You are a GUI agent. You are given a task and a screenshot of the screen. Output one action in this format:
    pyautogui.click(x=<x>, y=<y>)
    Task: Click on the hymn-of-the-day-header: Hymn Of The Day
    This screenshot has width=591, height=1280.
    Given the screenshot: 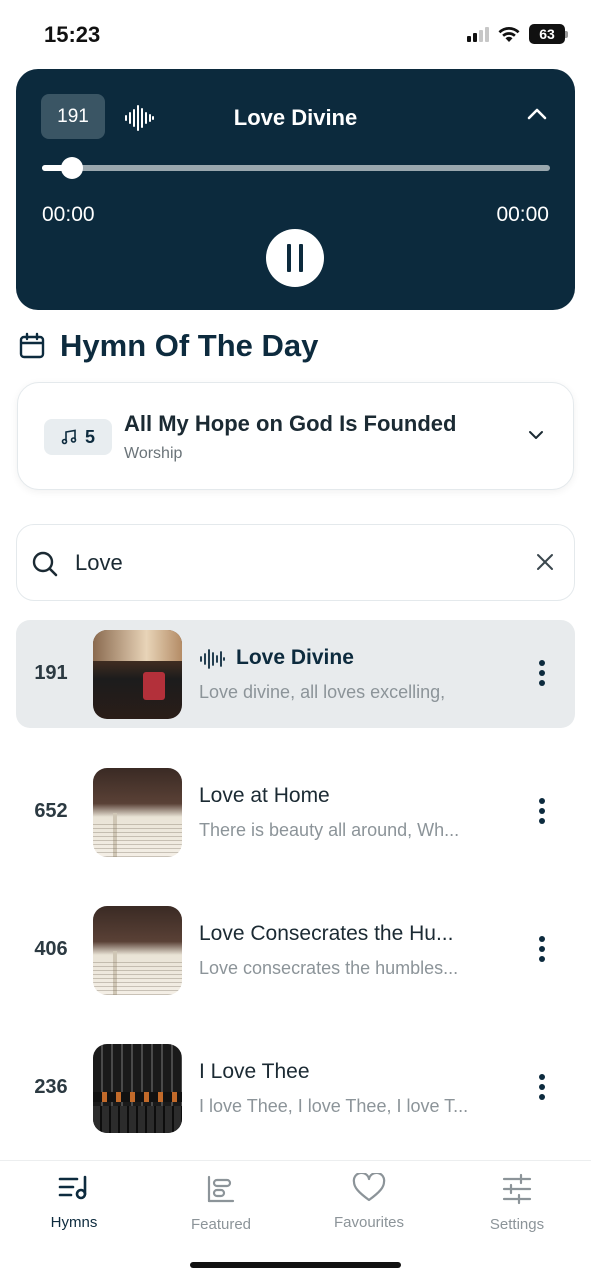 What is the action you would take?
    pyautogui.click(x=168, y=346)
    